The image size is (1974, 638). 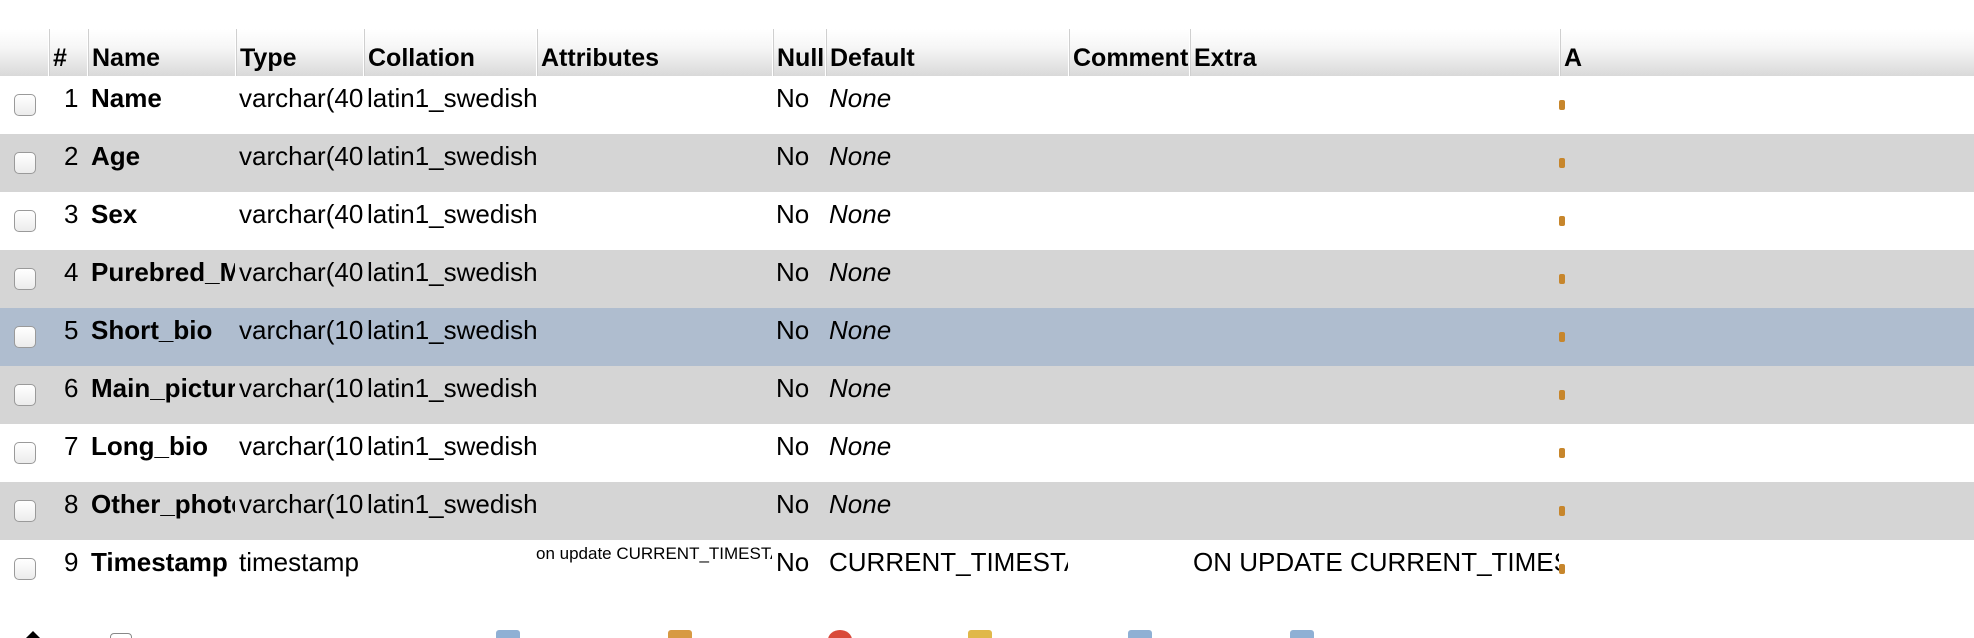 What do you see at coordinates (987, 163) in the screenshot?
I see `table-row: 2 Age varchar(40)latin1_swedish_ci No None` at bounding box center [987, 163].